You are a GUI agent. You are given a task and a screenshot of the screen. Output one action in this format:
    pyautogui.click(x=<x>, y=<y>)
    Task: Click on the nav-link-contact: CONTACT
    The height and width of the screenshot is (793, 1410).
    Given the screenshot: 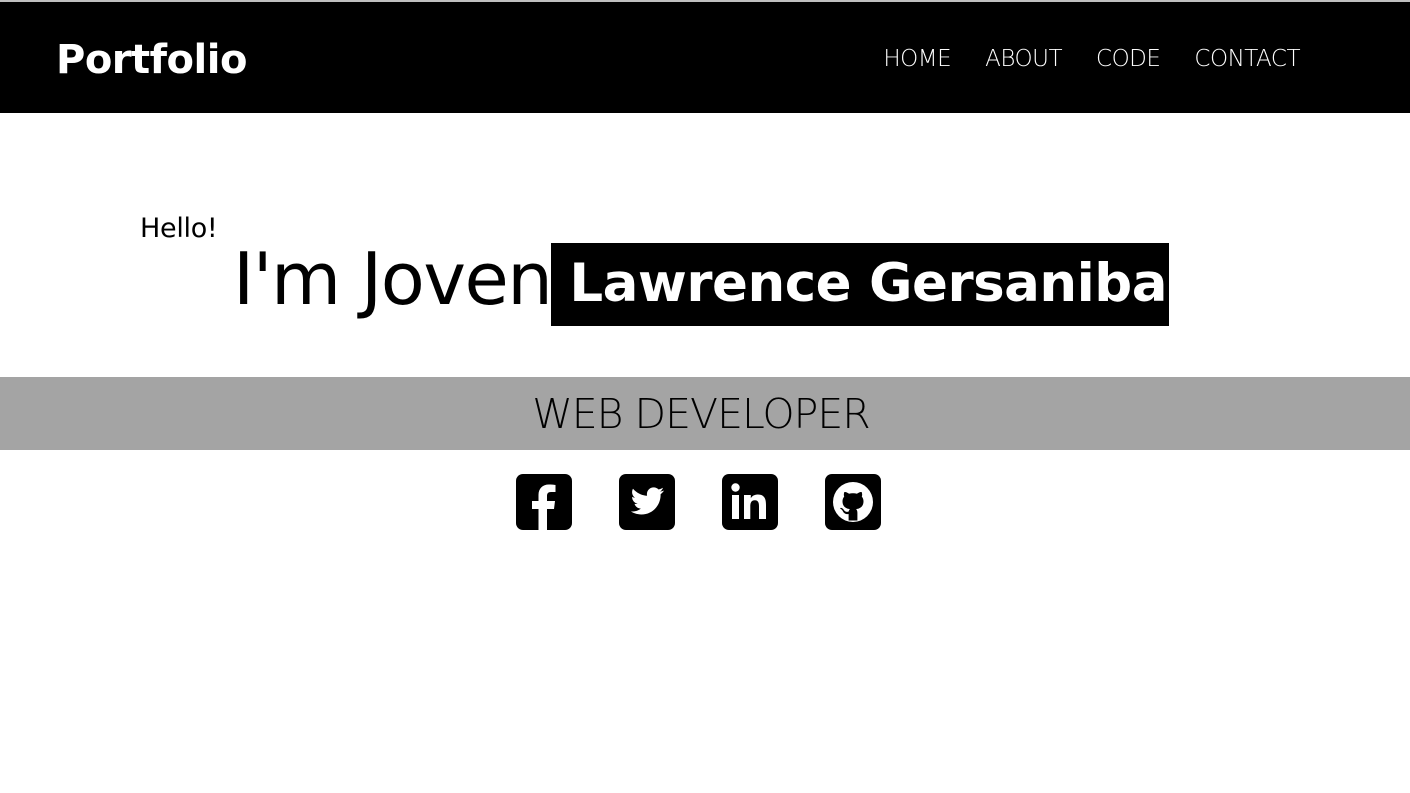 What is the action you would take?
    pyautogui.click(x=1247, y=59)
    